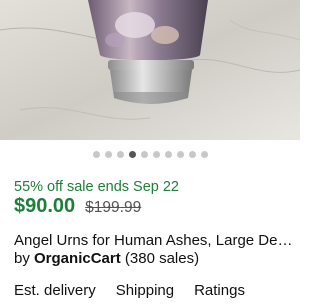 This screenshot has height=305, width=320. Describe the element at coordinates (77, 258) in the screenshot. I see `seller-name-link: OrganicCart` at that location.